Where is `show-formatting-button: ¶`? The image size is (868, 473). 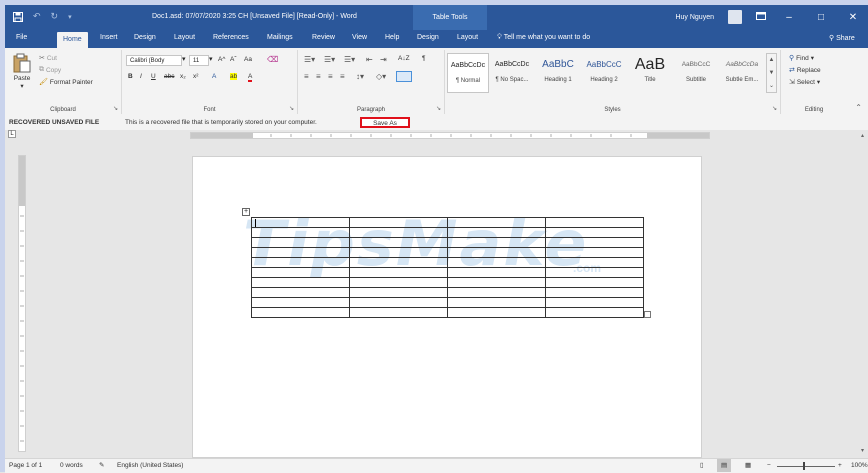
show-formatting-button: ¶ is located at coordinates (424, 58).